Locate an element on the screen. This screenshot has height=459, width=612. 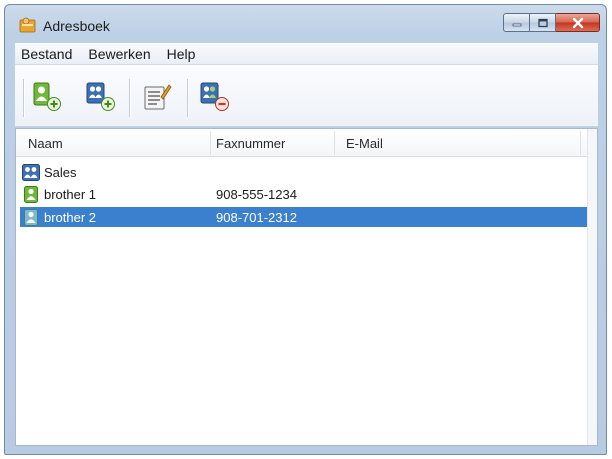
contact-fax: 908-701-2312 is located at coordinates (256, 217).